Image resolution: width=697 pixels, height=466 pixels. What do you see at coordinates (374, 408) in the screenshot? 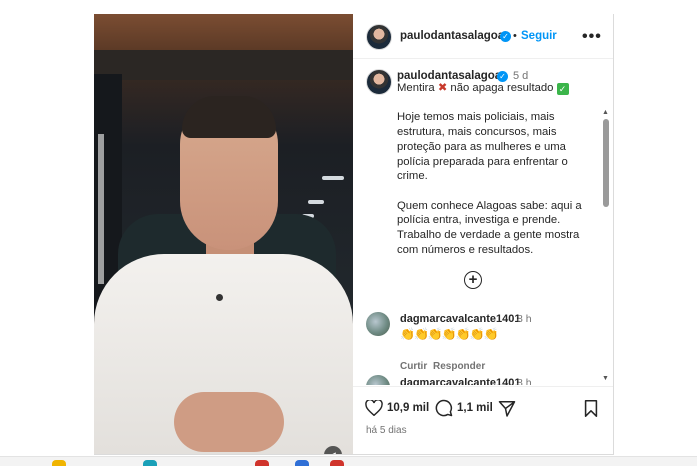
I see `heart-icon` at bounding box center [374, 408].